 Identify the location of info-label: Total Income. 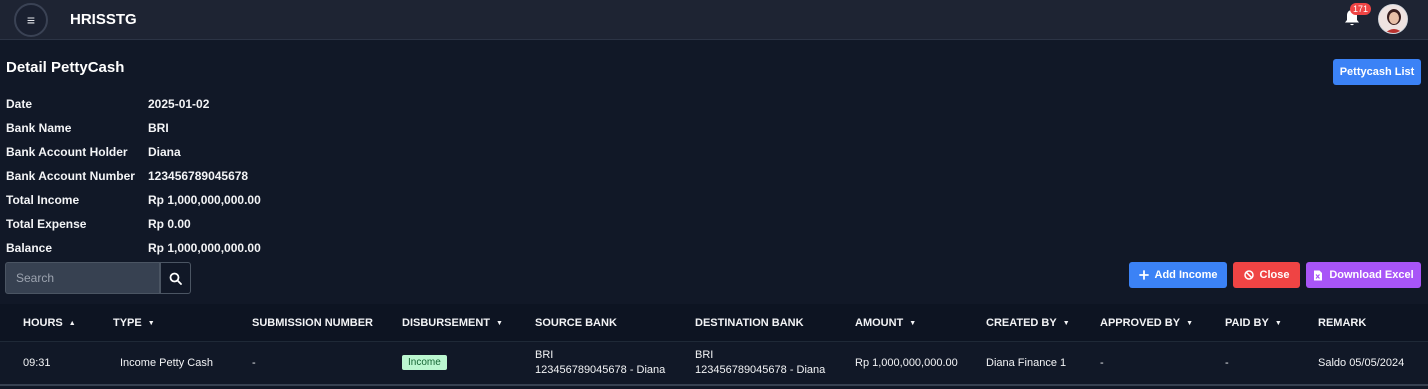
(43, 200).